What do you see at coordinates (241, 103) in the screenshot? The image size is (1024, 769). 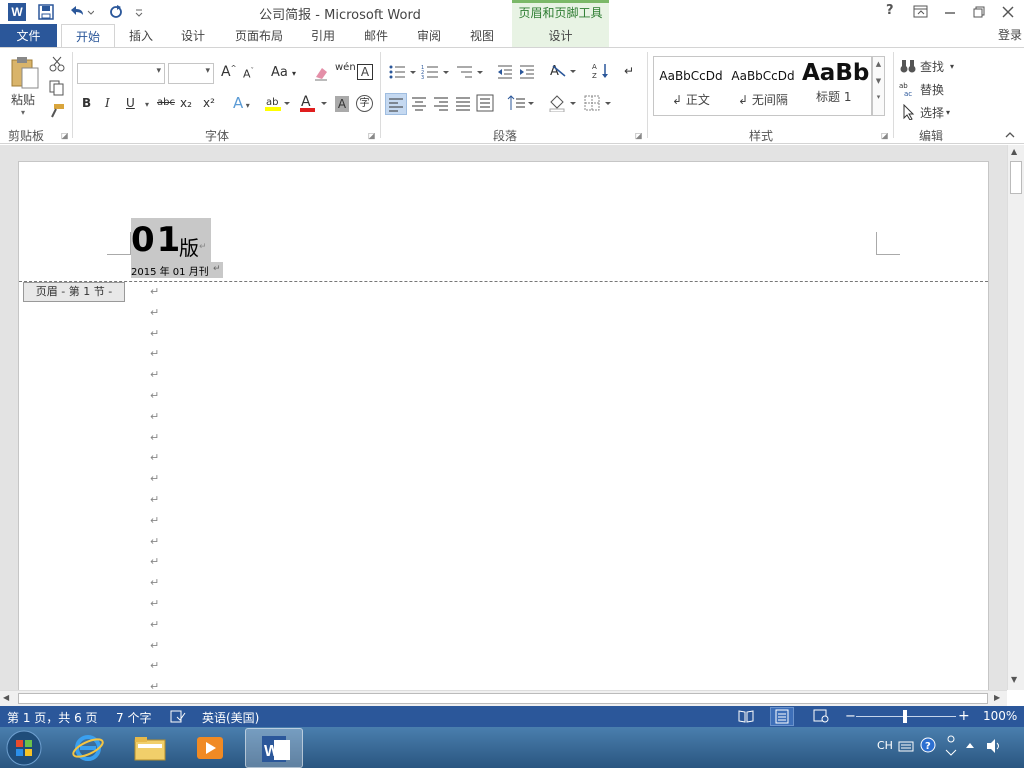 I see `text-effects-icon: A ▾` at bounding box center [241, 103].